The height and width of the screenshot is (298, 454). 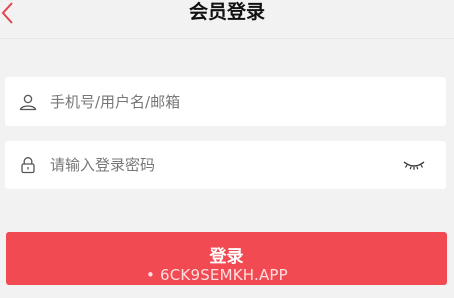 What do you see at coordinates (28, 102) in the screenshot?
I see `user-icon` at bounding box center [28, 102].